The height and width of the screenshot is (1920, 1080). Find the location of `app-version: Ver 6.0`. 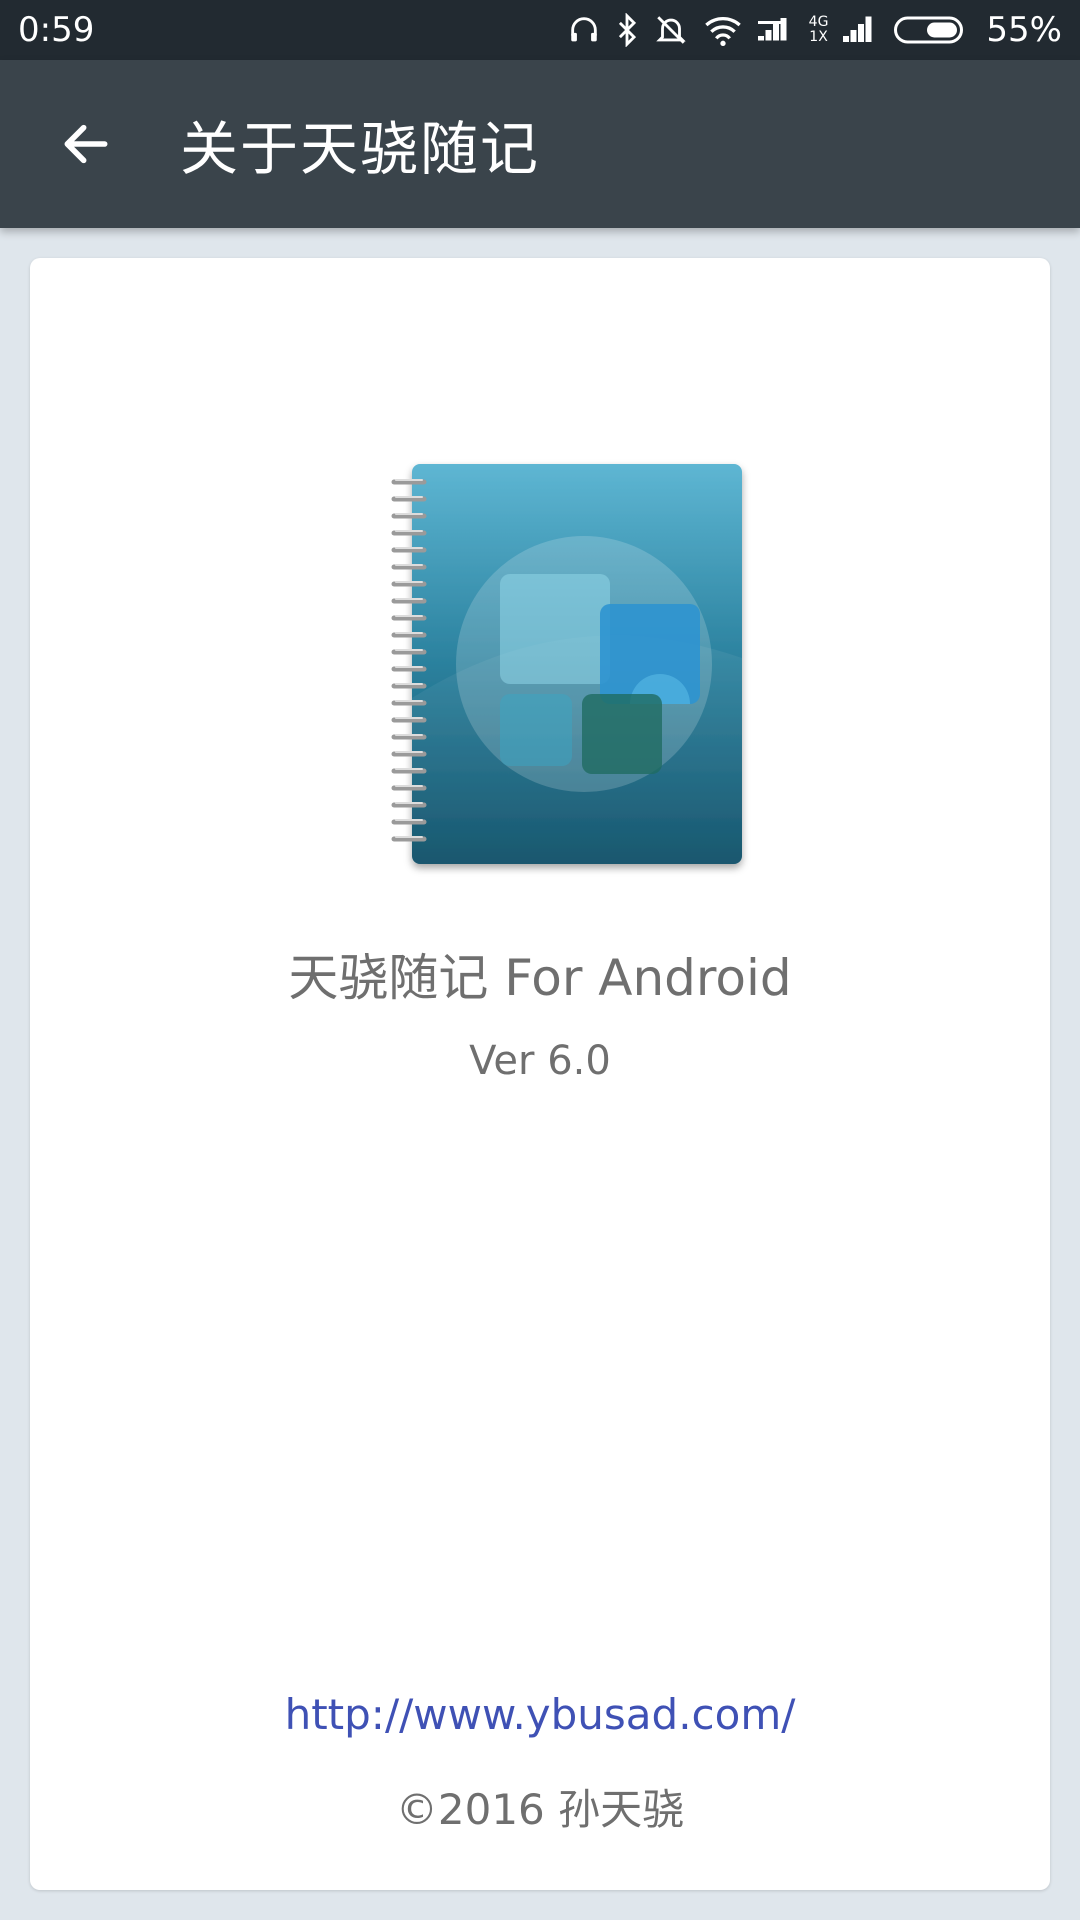

app-version: Ver 6.0 is located at coordinates (540, 1061).